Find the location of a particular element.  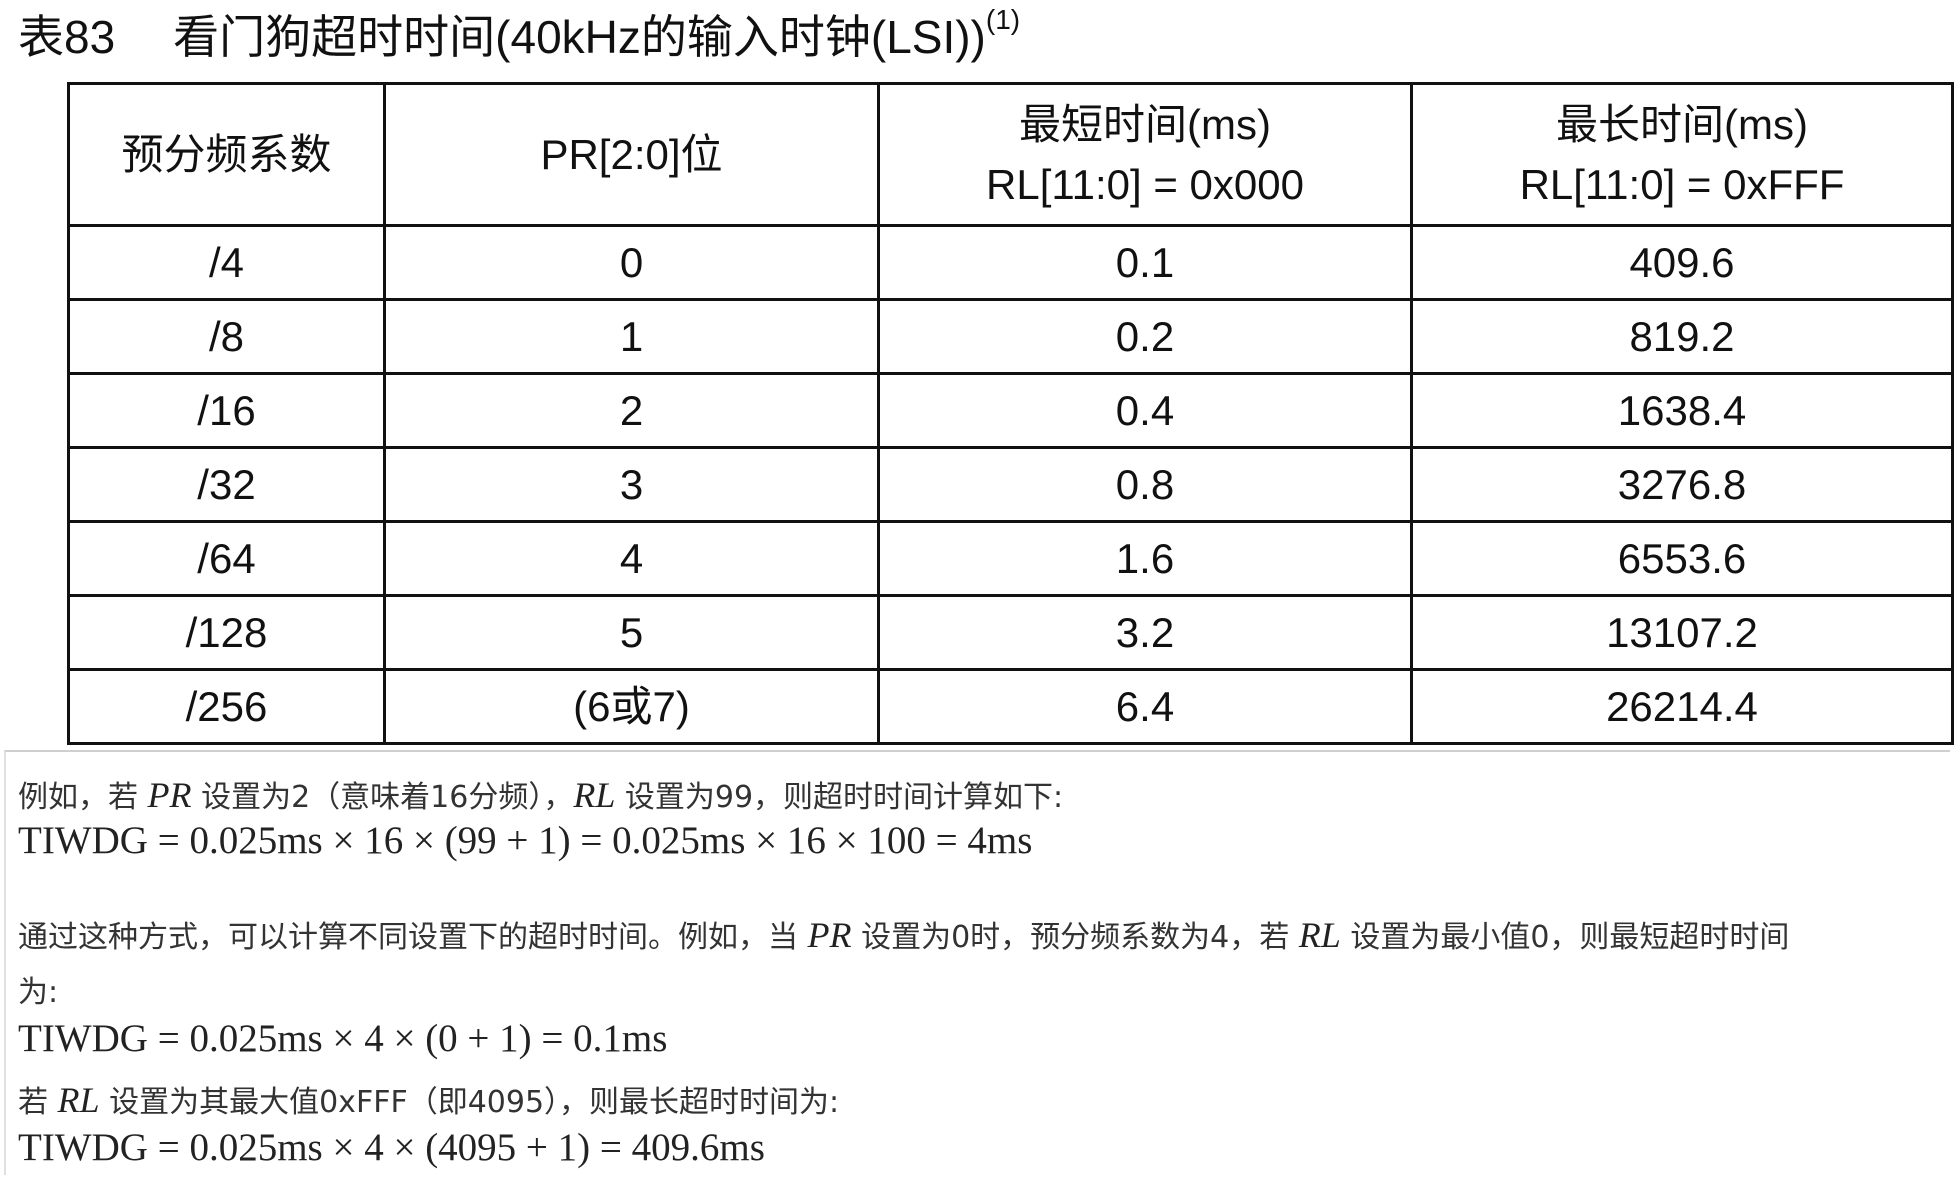

table-cell: 1 is located at coordinates (631, 336).